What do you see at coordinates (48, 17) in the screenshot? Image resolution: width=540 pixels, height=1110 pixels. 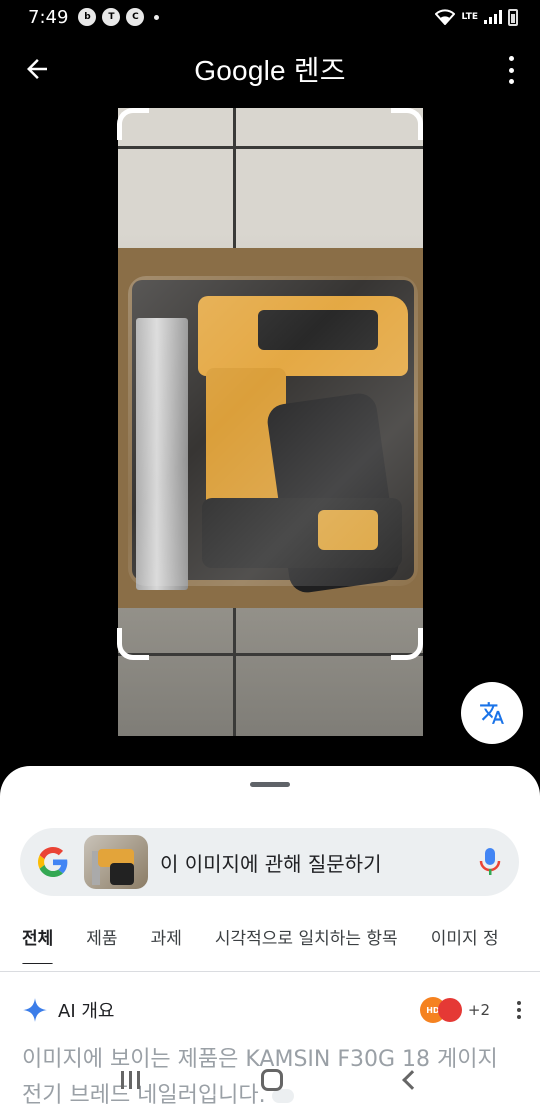 I see `status-time: 7:49` at bounding box center [48, 17].